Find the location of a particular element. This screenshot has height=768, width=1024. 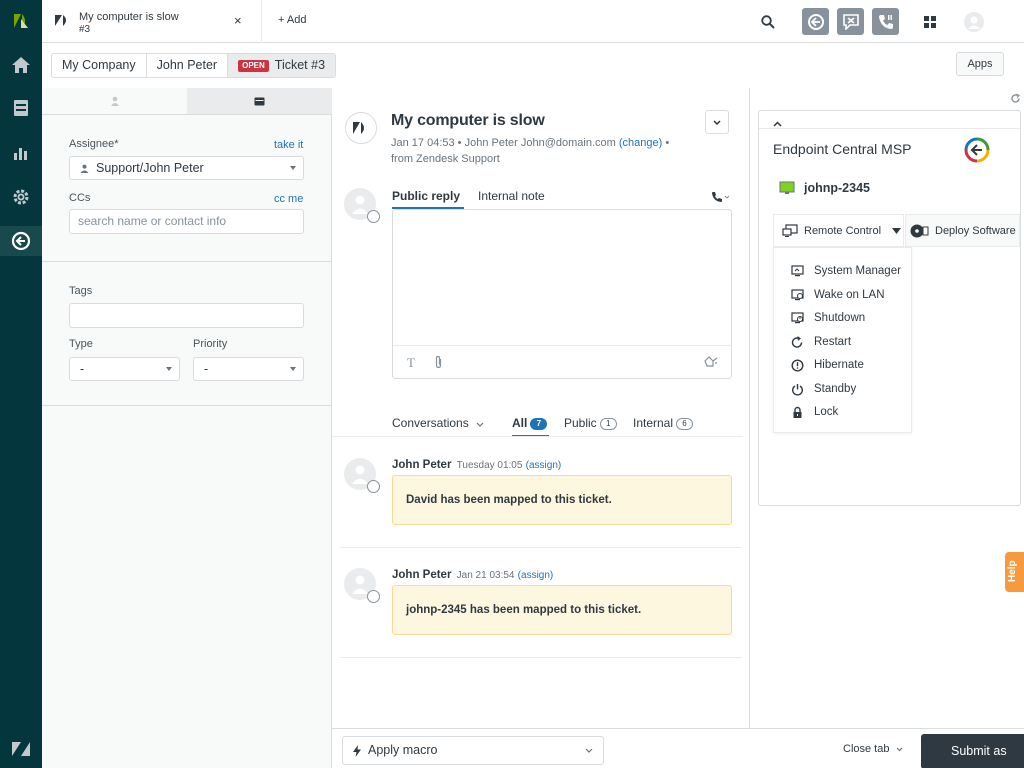

take-it-link: take it is located at coordinates (288, 145).